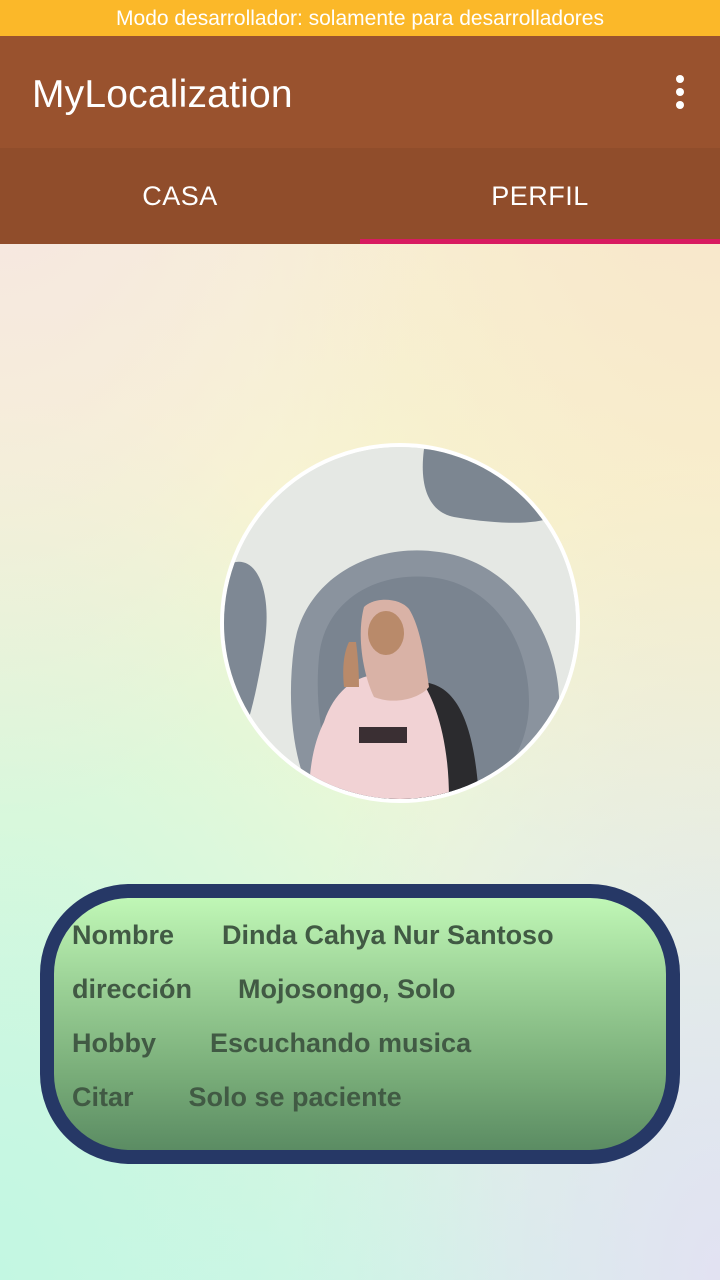  Describe the element at coordinates (295, 1097) in the screenshot. I see `info-value: Solo se paciente` at that location.